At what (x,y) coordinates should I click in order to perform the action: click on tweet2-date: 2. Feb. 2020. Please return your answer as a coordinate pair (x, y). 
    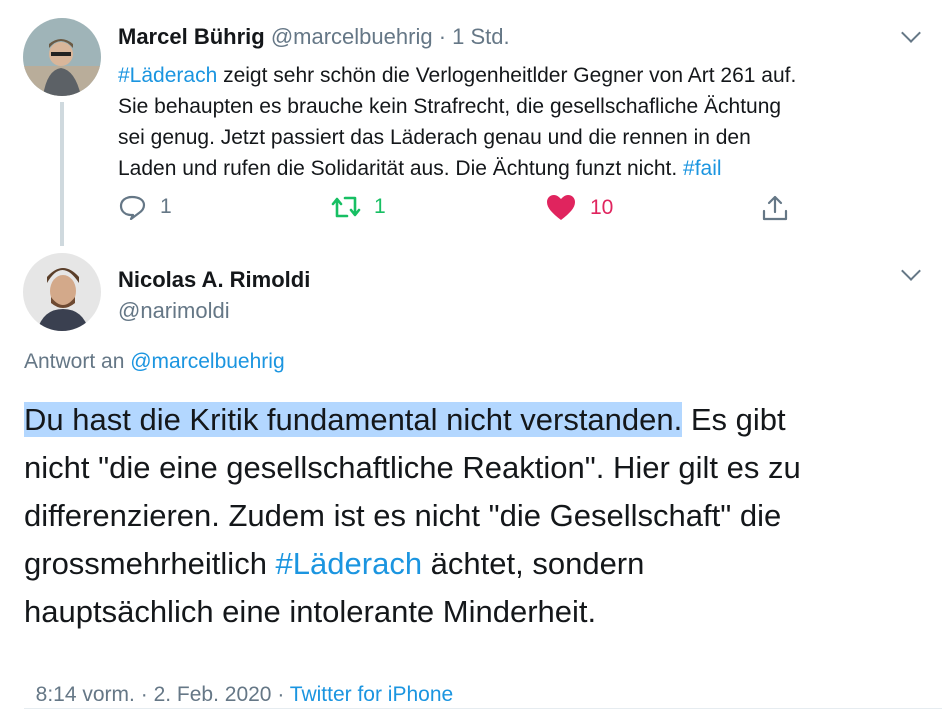
    Looking at the image, I should click on (213, 694).